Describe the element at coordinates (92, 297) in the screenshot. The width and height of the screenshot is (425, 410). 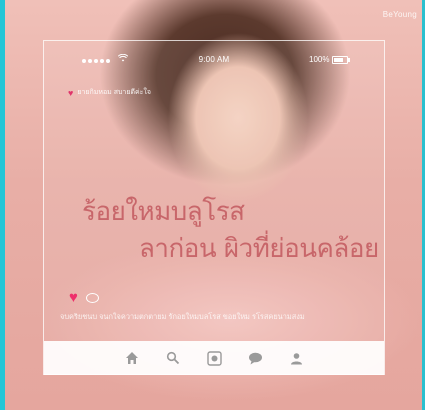
I see `comment-icon` at that location.